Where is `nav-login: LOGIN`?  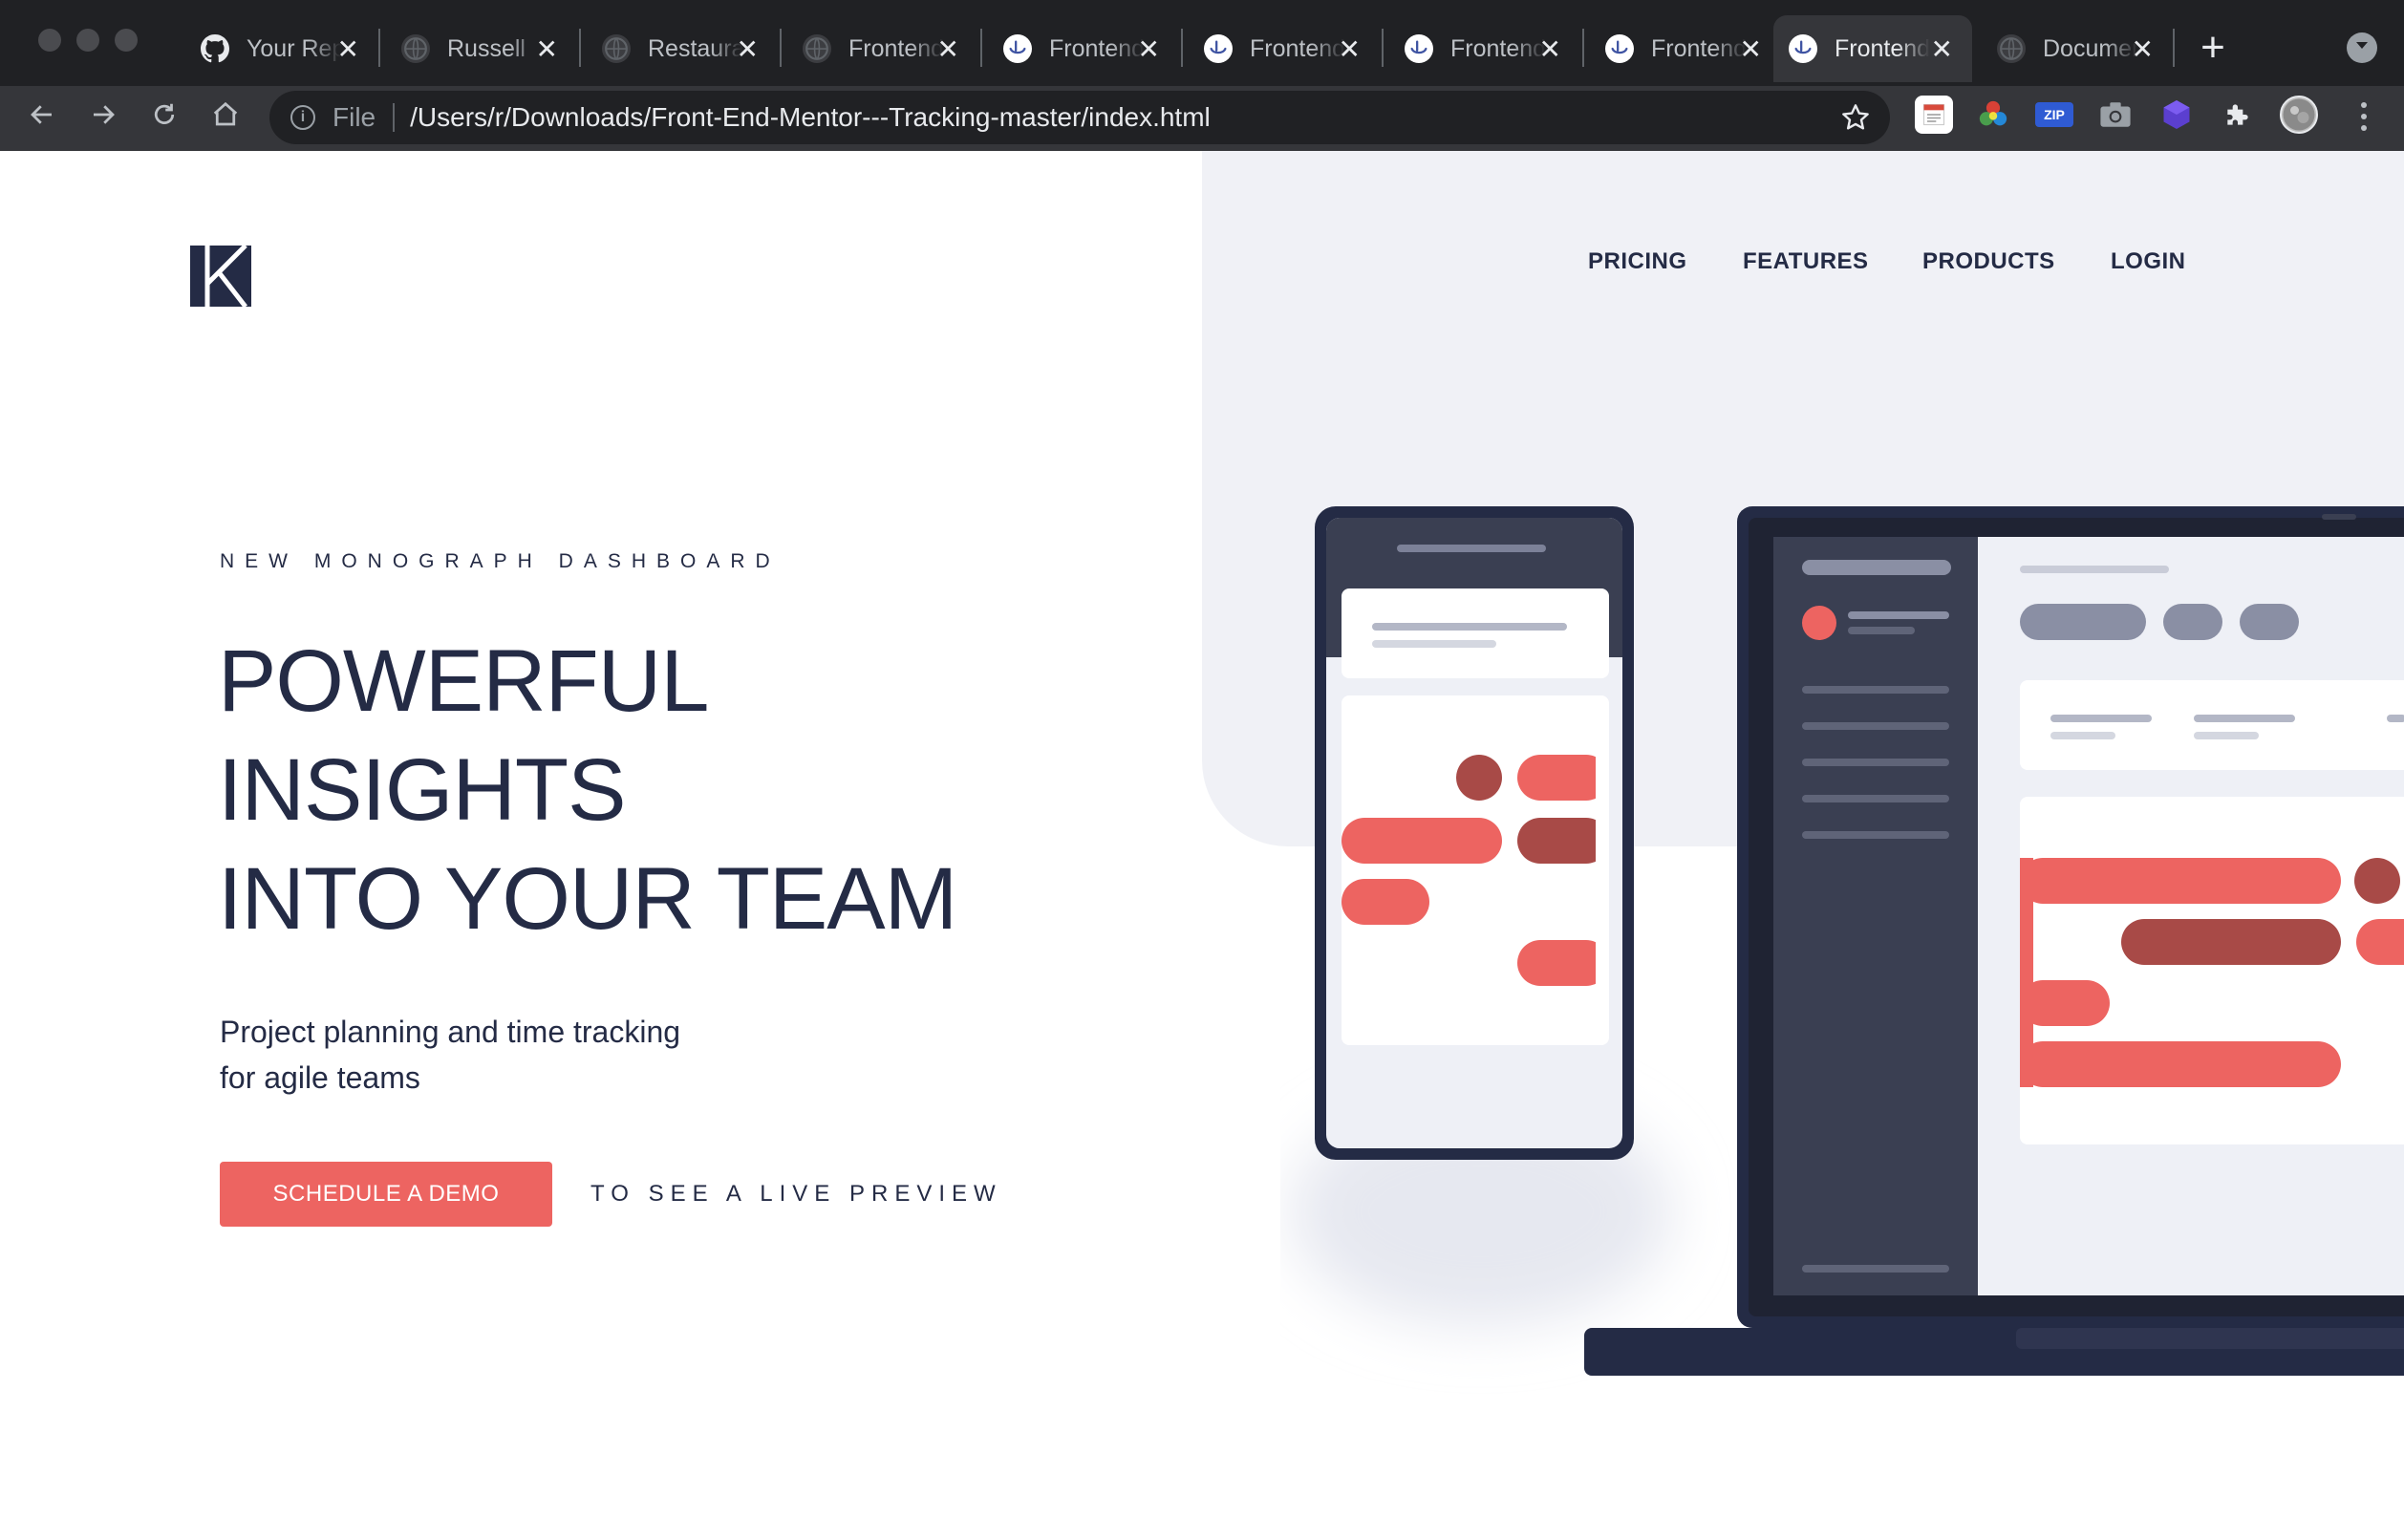 nav-login: LOGIN is located at coordinates (2148, 261).